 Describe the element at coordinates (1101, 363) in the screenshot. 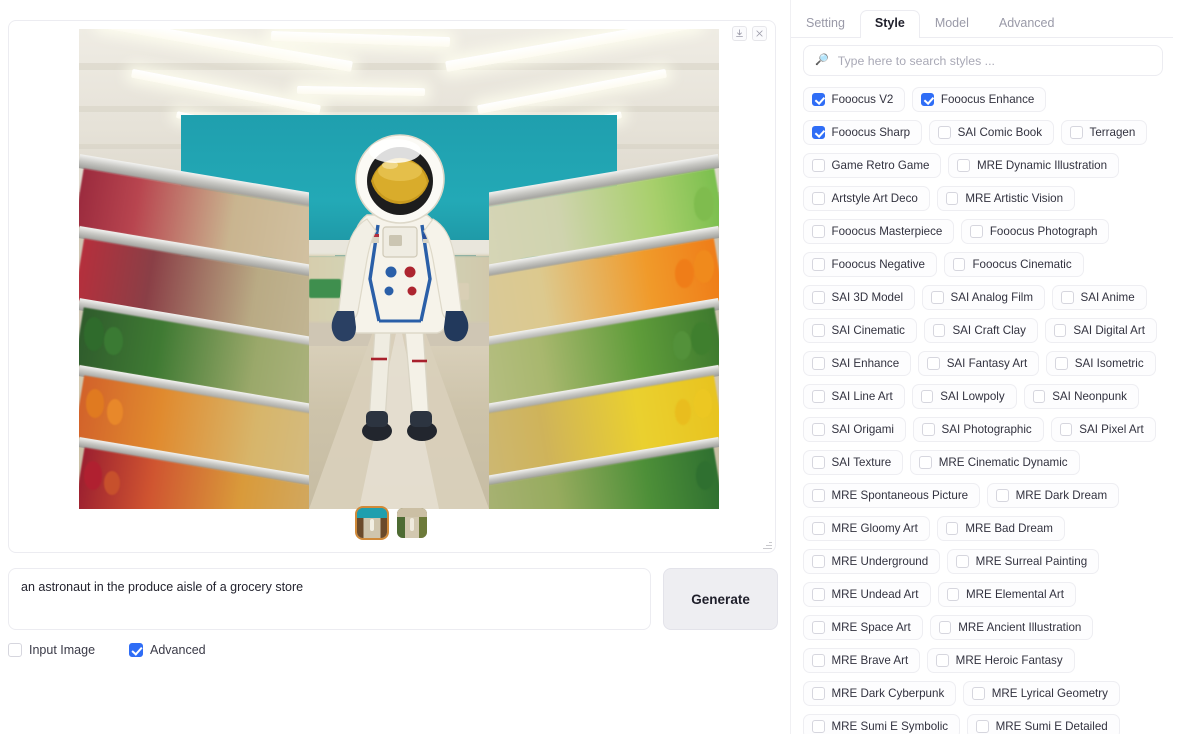

I see `style-chip: SAI Isometric` at that location.